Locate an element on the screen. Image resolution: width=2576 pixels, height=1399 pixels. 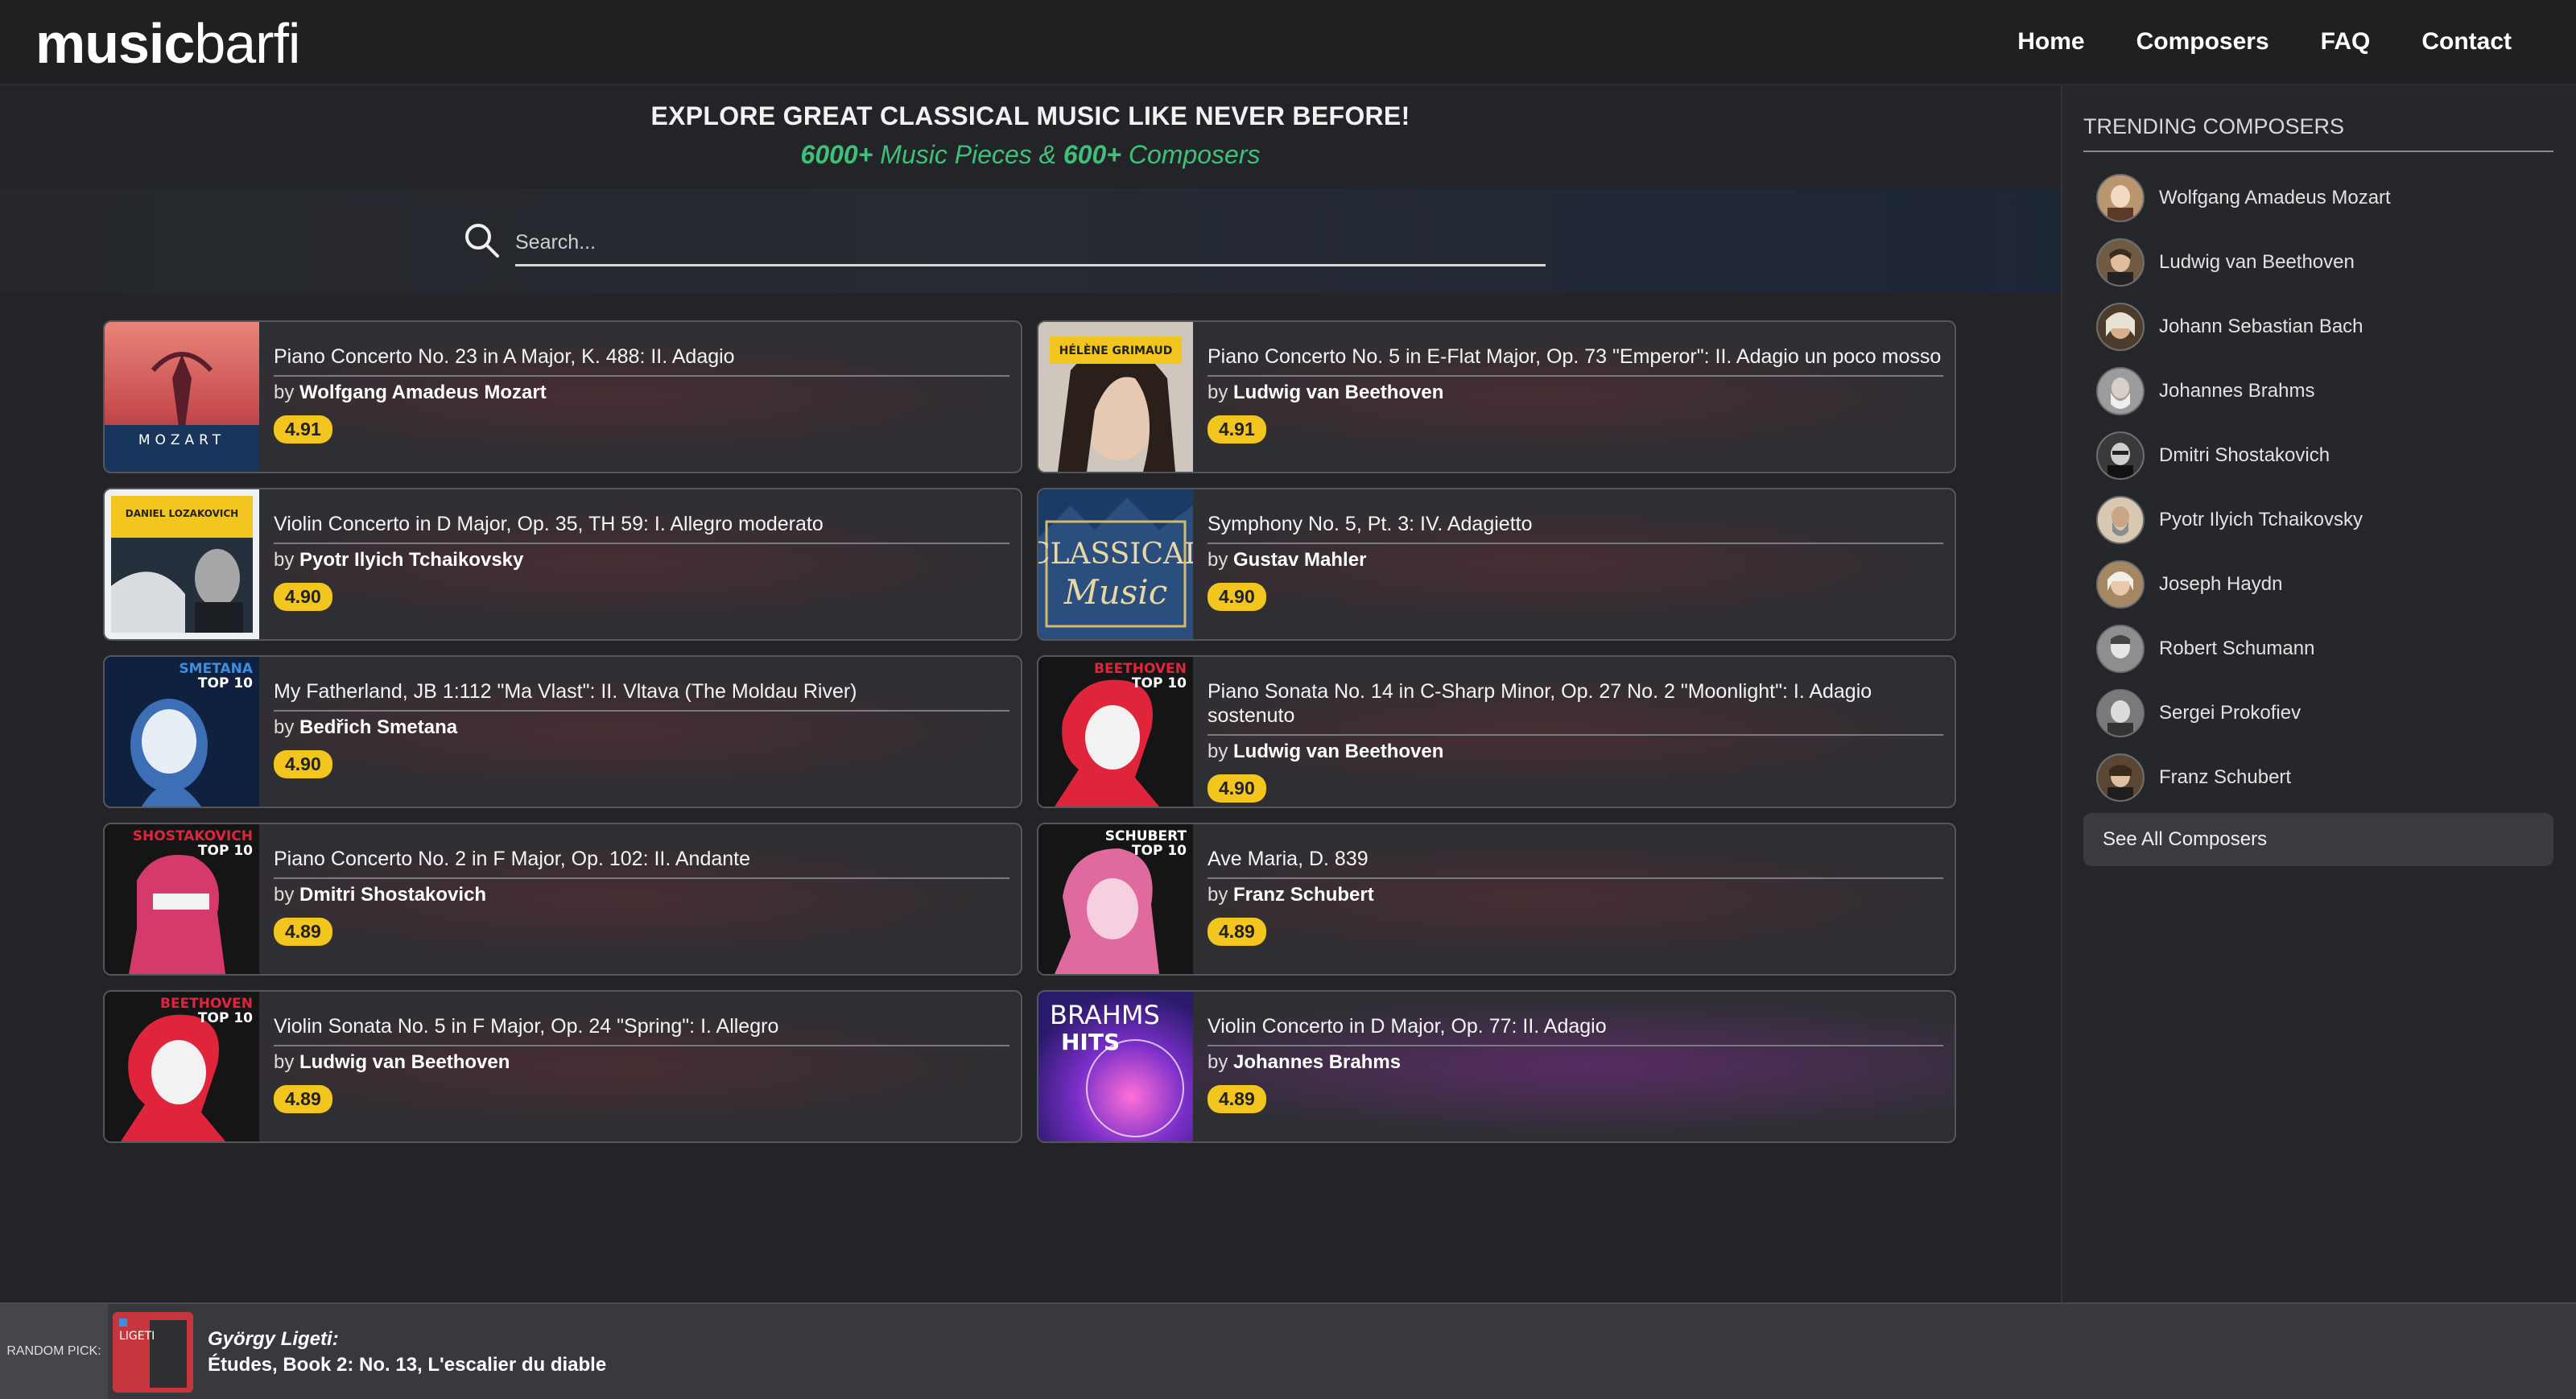
search-input is located at coordinates (1030, 243).